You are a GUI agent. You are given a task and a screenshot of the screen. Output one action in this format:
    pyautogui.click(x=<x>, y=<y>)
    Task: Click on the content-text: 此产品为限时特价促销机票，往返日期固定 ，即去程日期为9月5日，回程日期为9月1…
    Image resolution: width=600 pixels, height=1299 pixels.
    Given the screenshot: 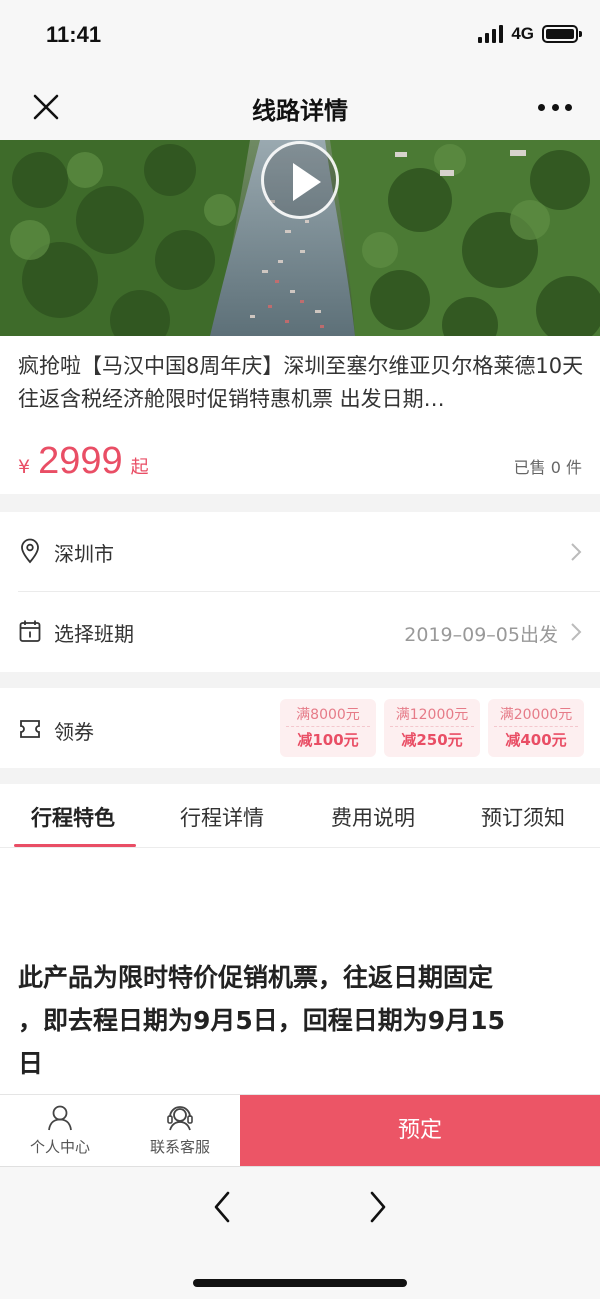 What is the action you would take?
    pyautogui.click(x=298, y=1020)
    